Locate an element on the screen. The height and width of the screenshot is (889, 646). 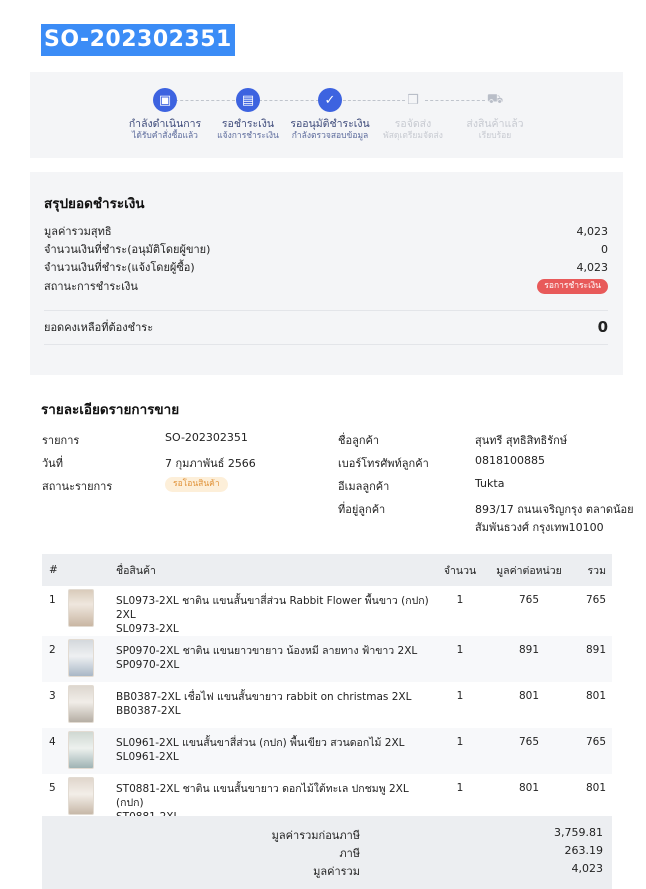
step-awaiting-shipment: ❒ รอจัดส่ง พัสดุเตรียมจัดส่ง is located at coordinates (413, 115).